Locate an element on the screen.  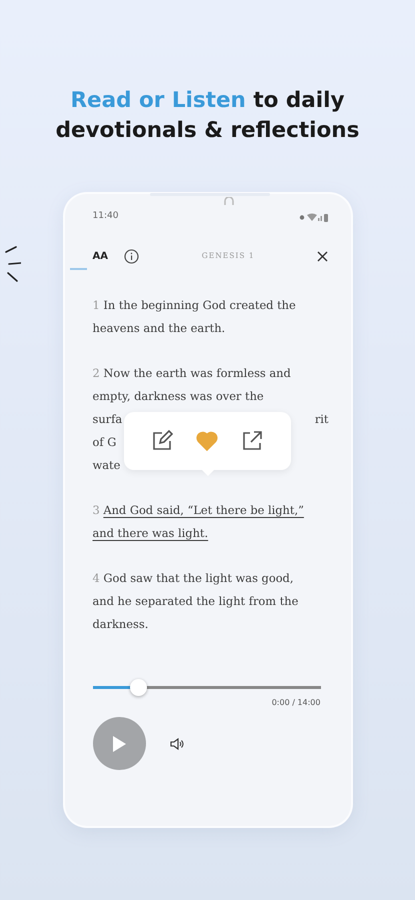
verse-text: wate is located at coordinates (106, 465).